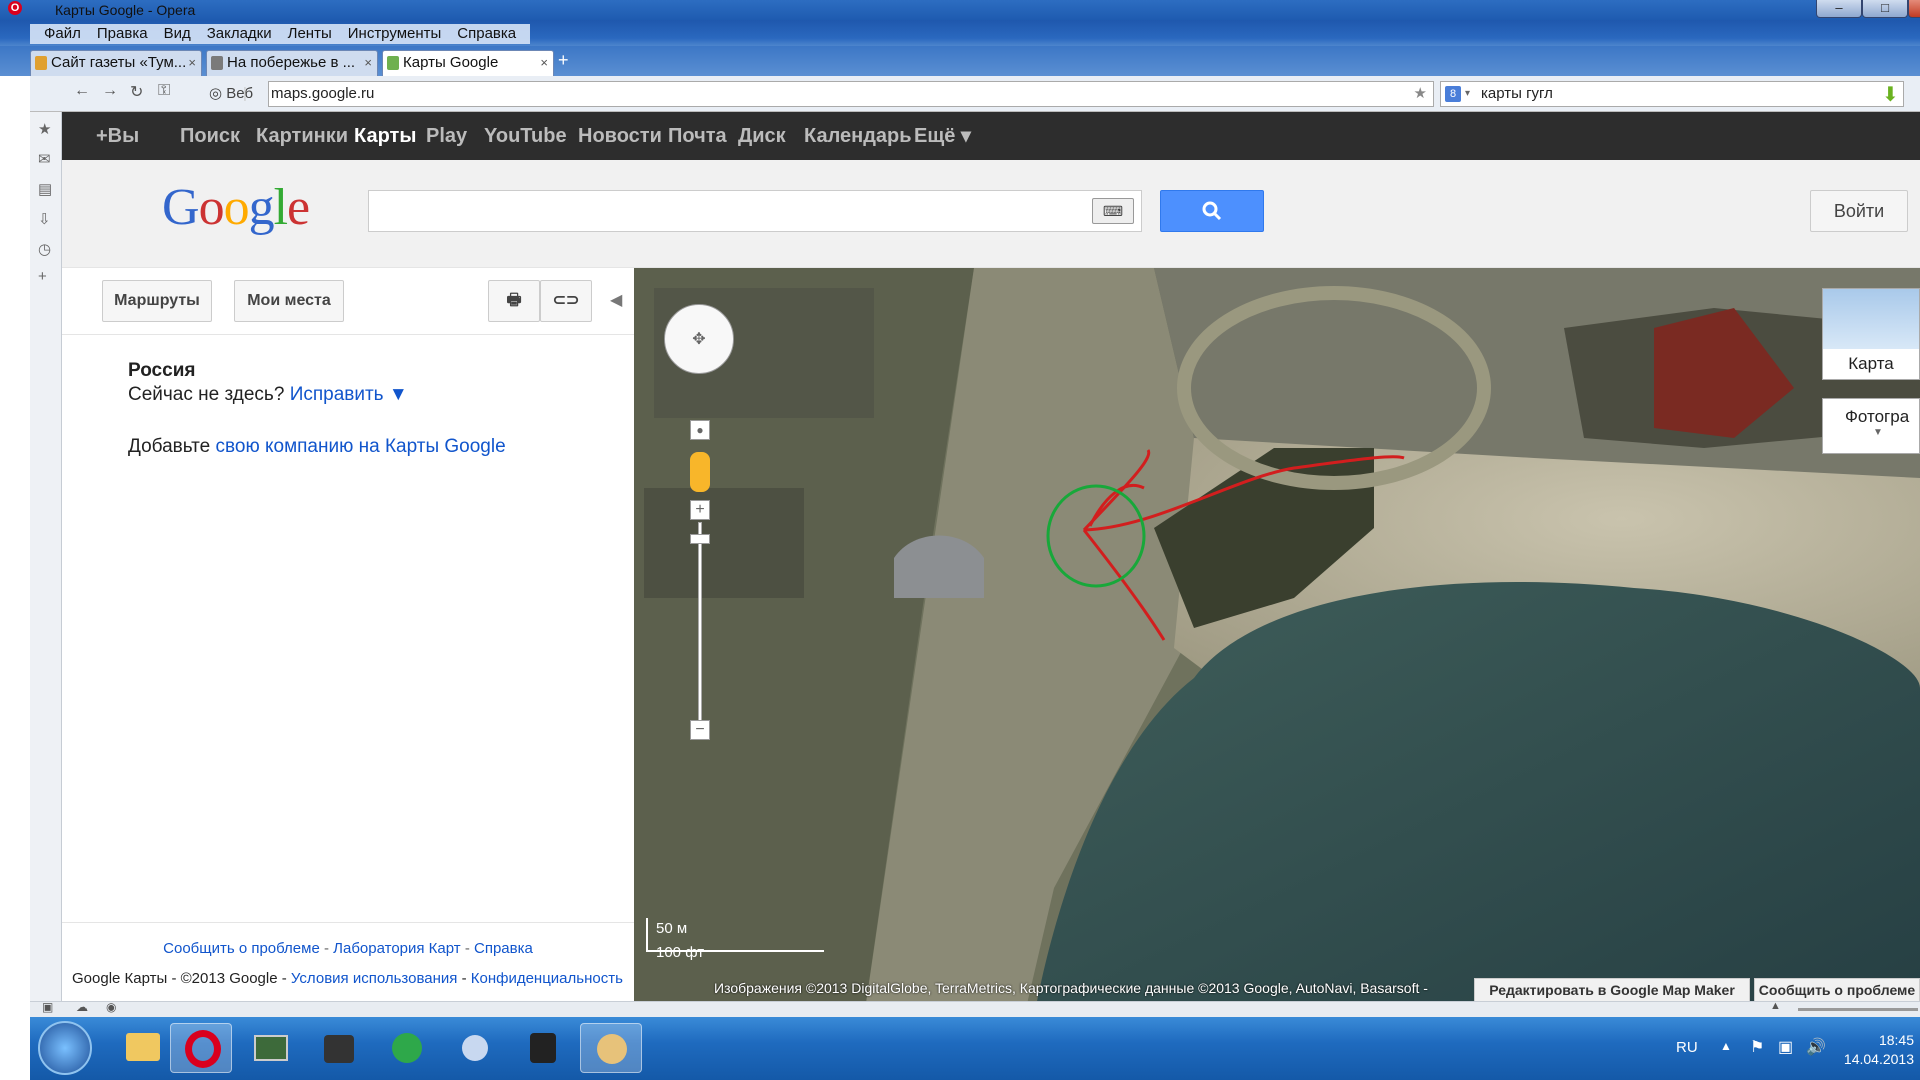 This screenshot has width=1920, height=1080. What do you see at coordinates (700, 472) in the screenshot?
I see `pegman-icon` at bounding box center [700, 472].